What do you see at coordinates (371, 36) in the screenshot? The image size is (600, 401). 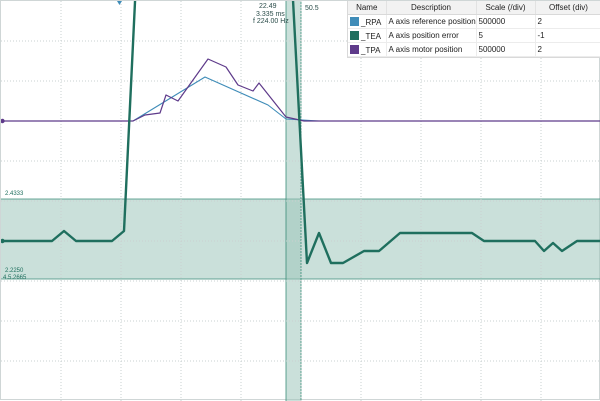 I see `legend-name: _TEA` at bounding box center [371, 36].